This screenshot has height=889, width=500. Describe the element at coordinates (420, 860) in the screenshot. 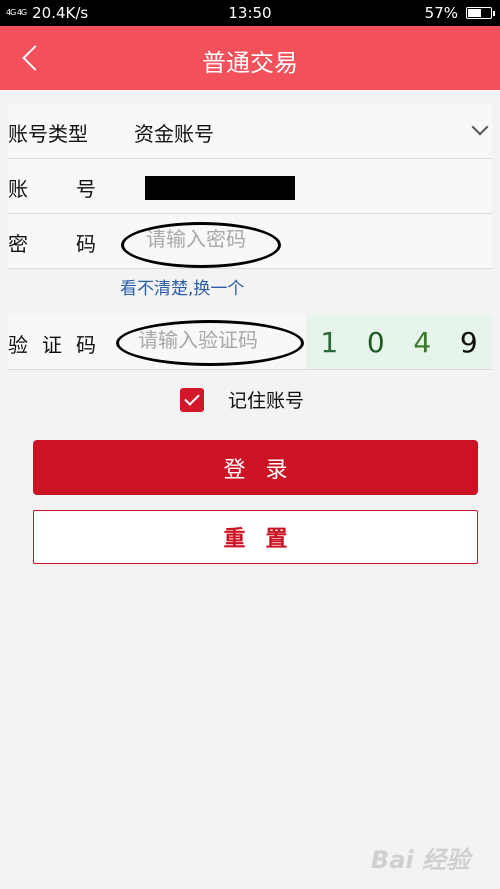

I see `watermark-logo: Bai 经验` at that location.